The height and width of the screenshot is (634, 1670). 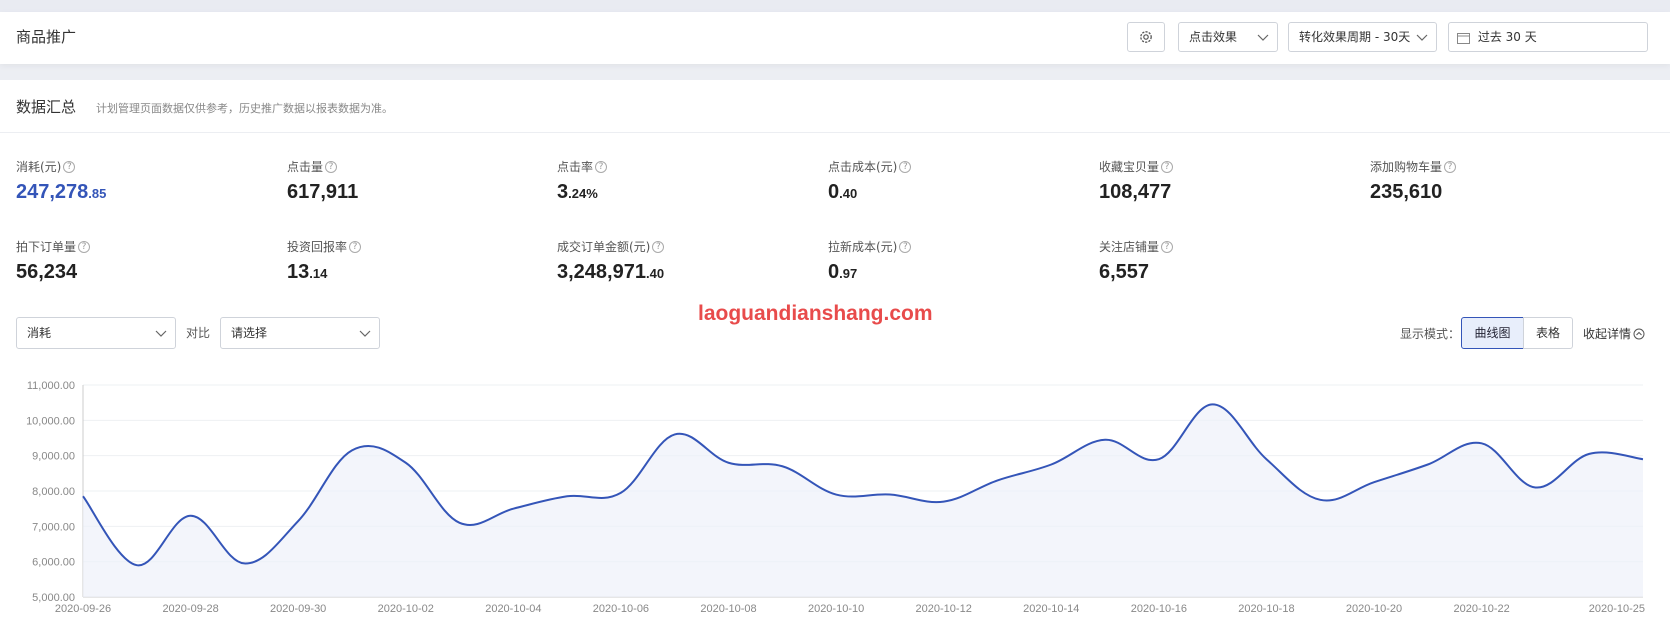 I want to click on compare-placeholder: 请选择, so click(x=249, y=333).